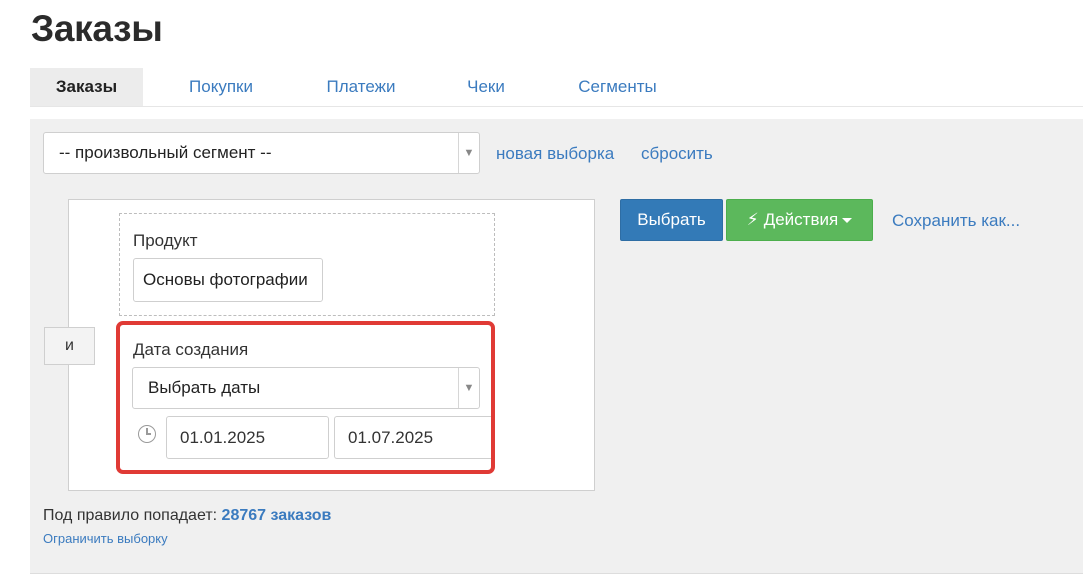  I want to click on product-label: Продукт, so click(165, 240).